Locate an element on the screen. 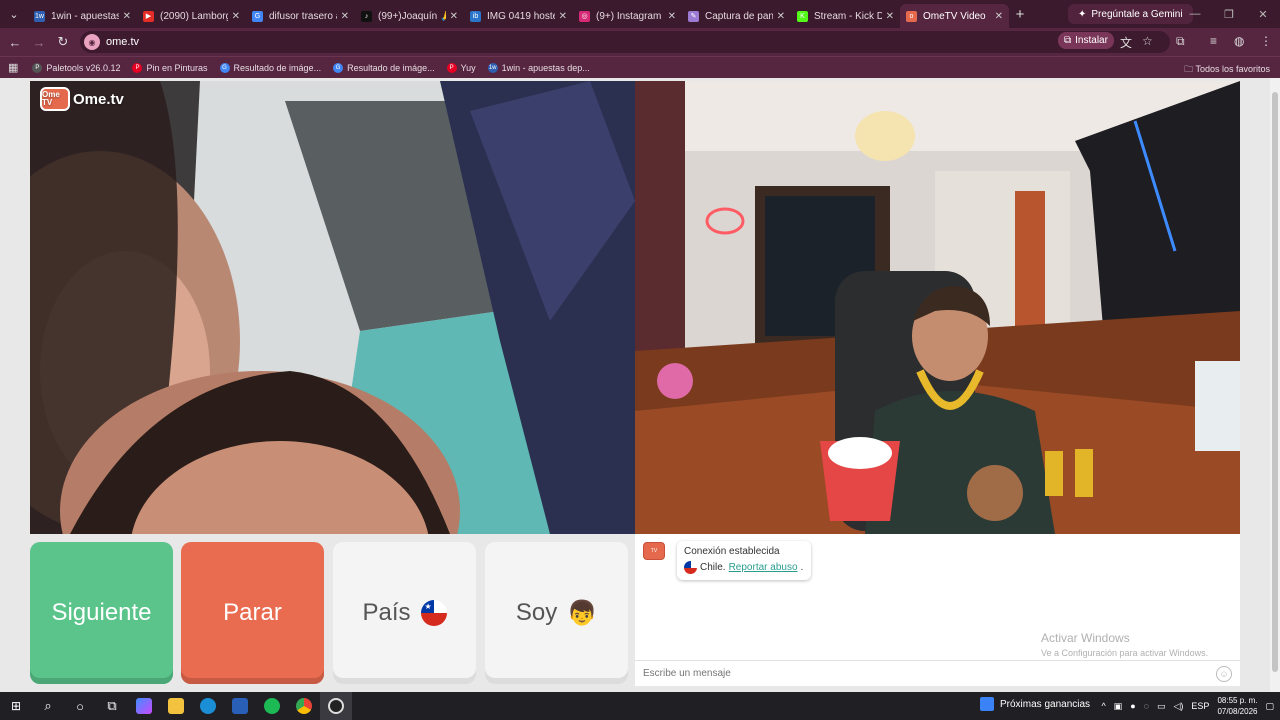  bookmark-label: Paletools v26.0.12 is located at coordinates (83, 67).